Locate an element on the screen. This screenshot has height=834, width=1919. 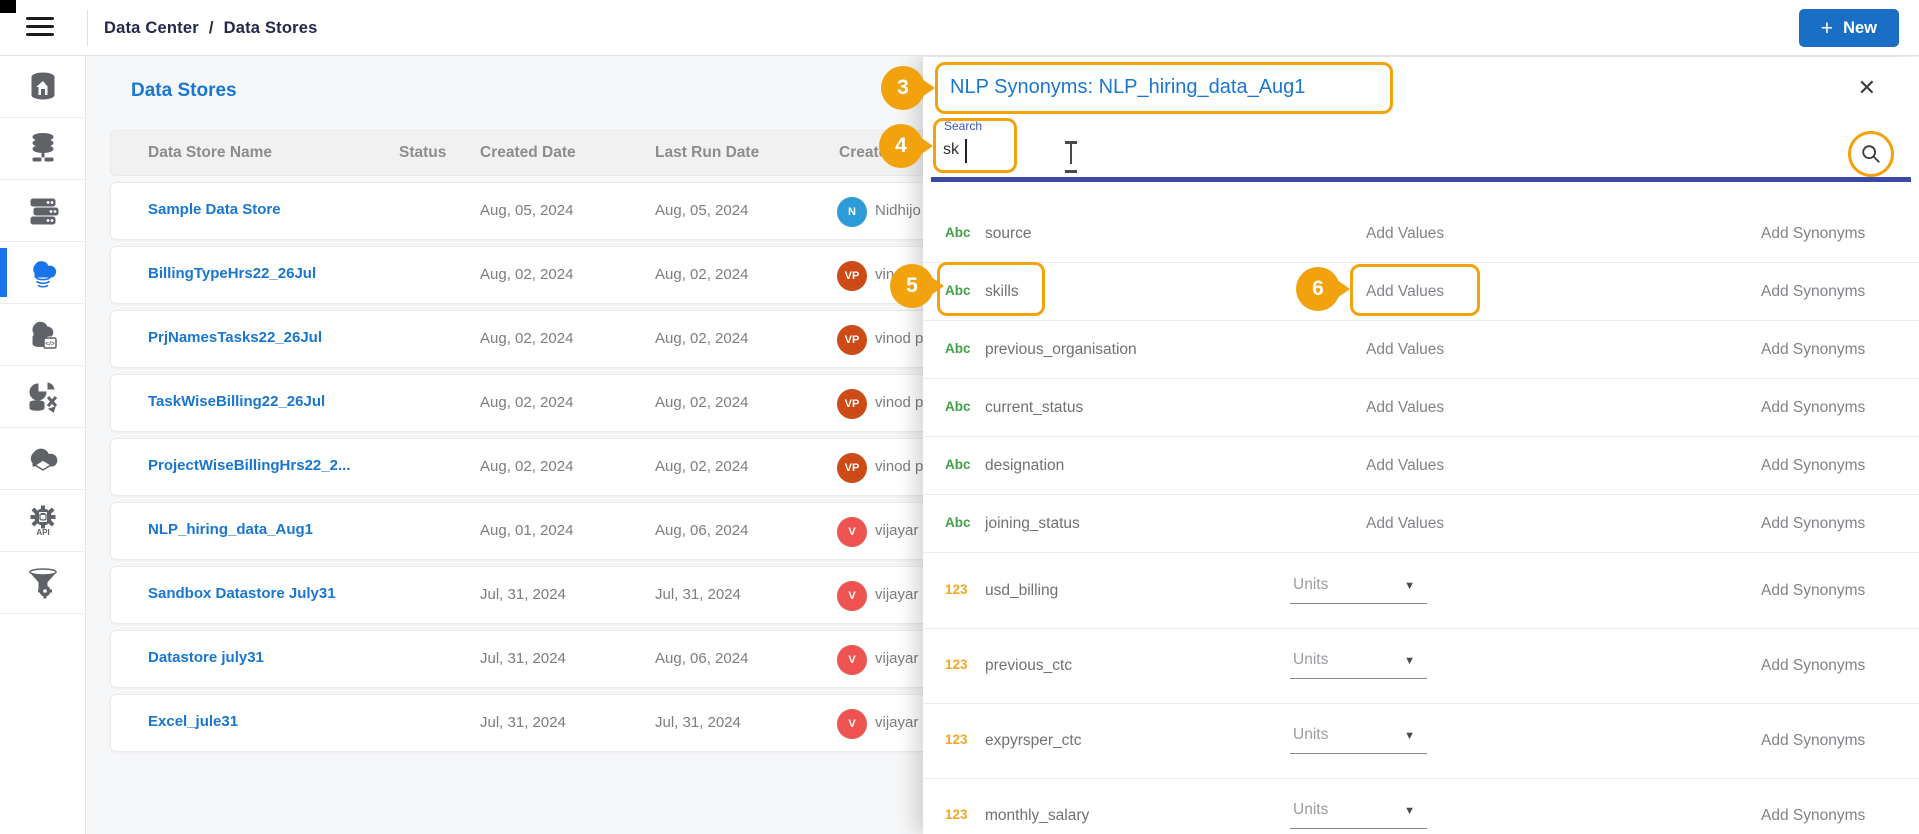
field-name: designation is located at coordinates (1025, 465).